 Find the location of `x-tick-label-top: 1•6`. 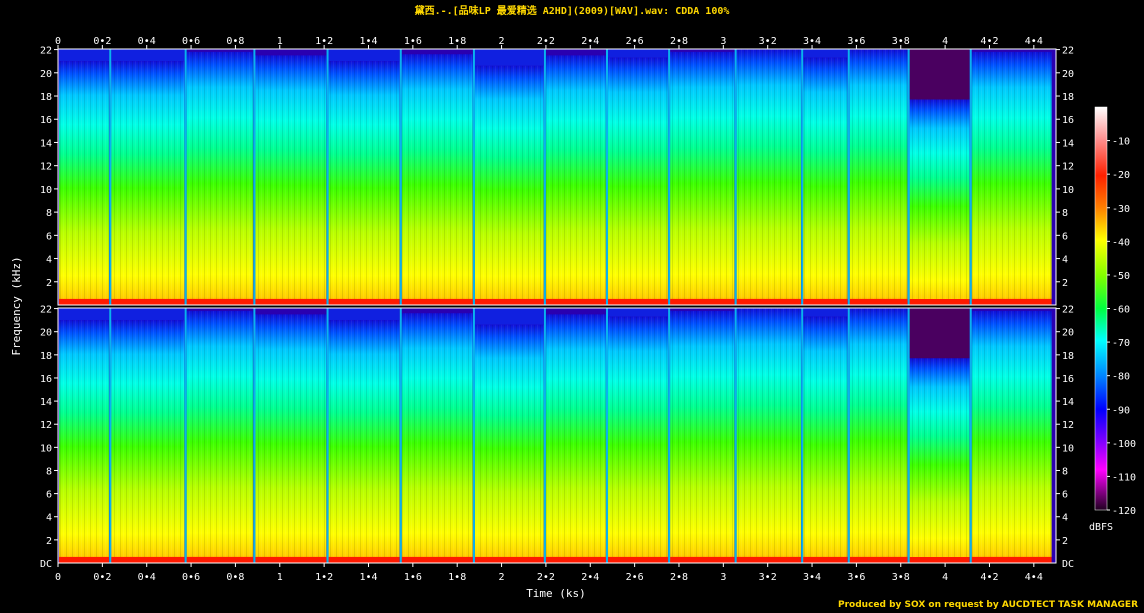

x-tick-label-top: 1•6 is located at coordinates (413, 41).